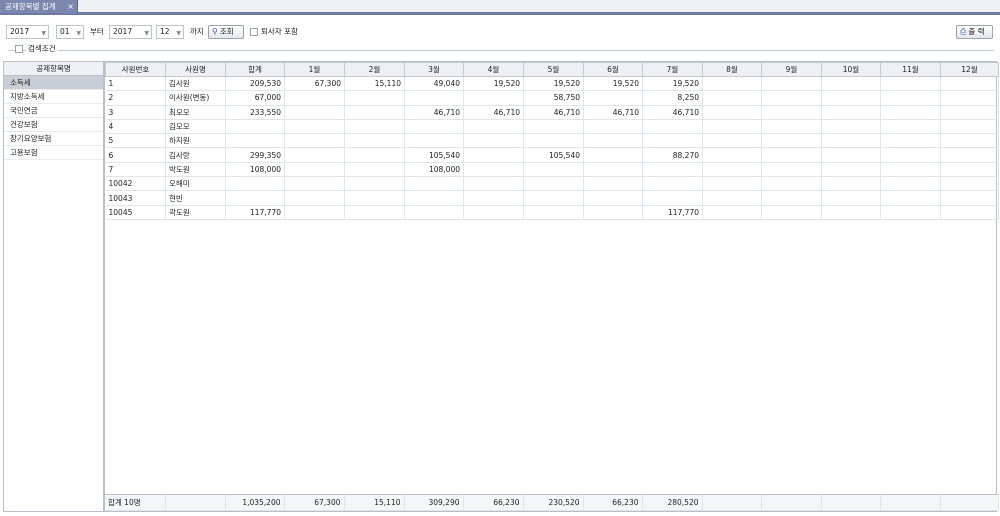 The width and height of the screenshot is (1000, 516). I want to click on column-header: 12월, so click(969, 69).